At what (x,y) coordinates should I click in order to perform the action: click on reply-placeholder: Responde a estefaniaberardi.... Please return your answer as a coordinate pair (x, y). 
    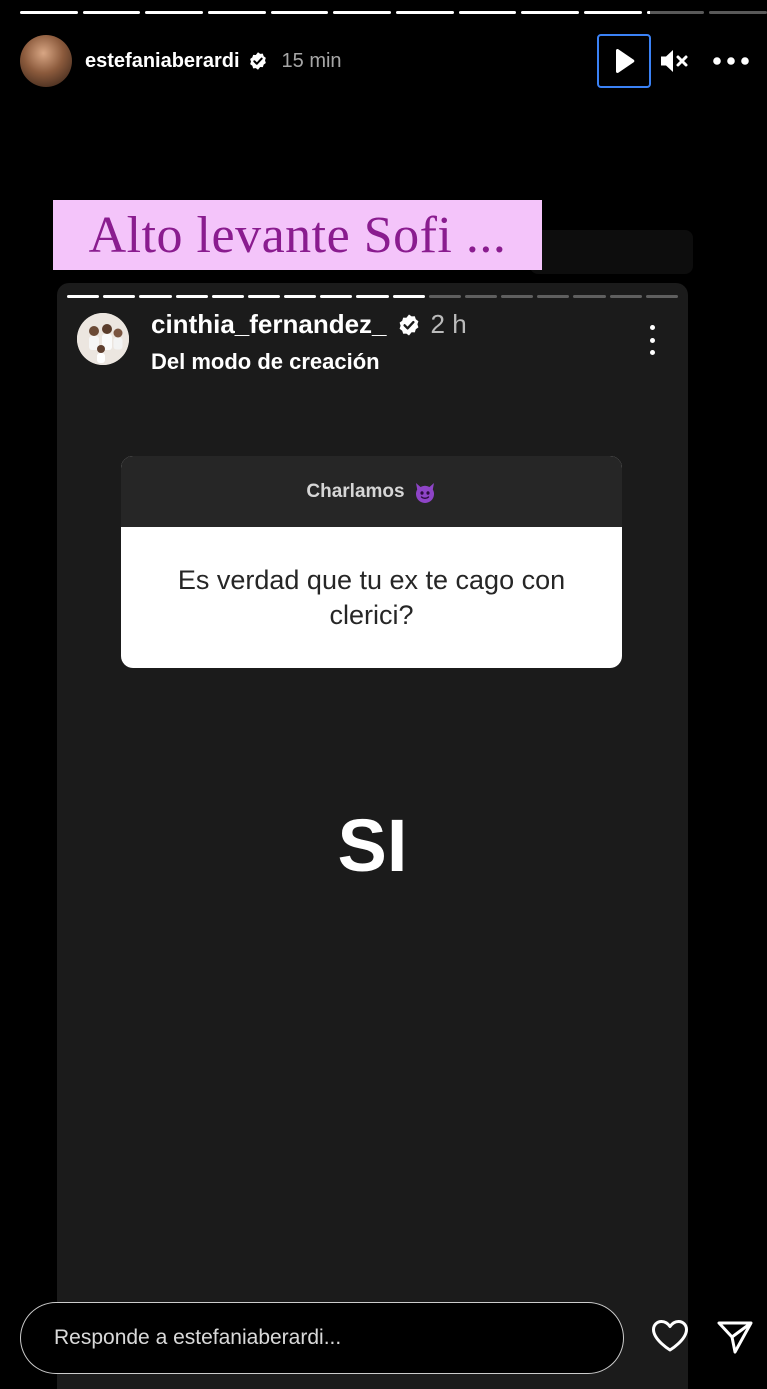
    Looking at the image, I should click on (198, 1337).